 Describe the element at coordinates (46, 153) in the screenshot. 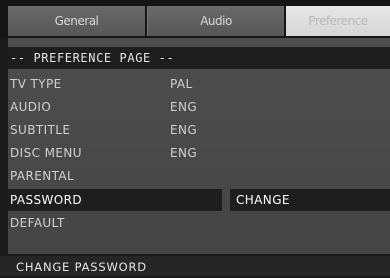

I see `setting-label: DISC MENU` at that location.